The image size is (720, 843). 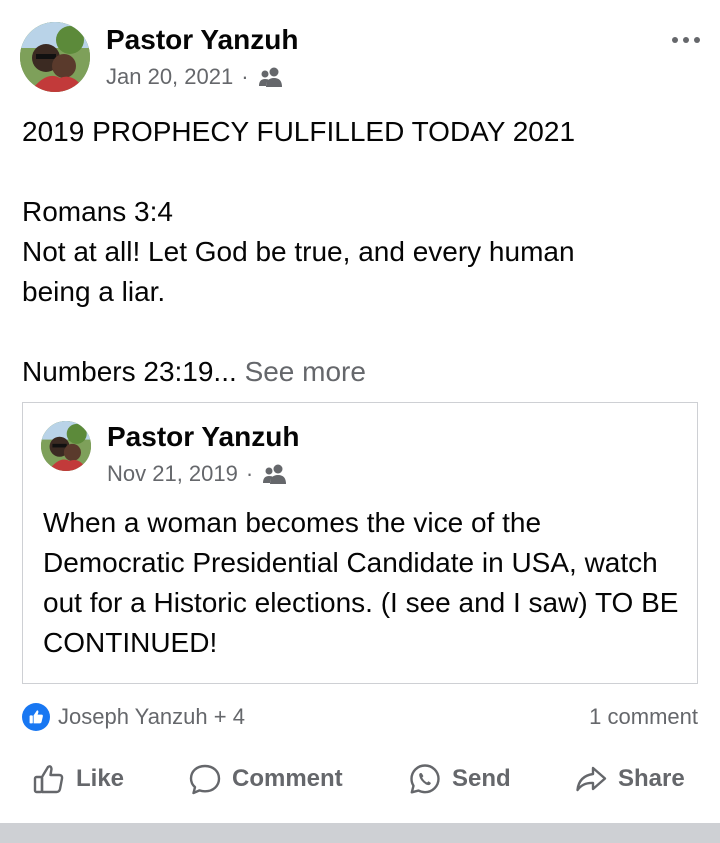 What do you see at coordinates (151, 716) in the screenshot?
I see `reactors-names: Joseph Yanzuh + 4` at bounding box center [151, 716].